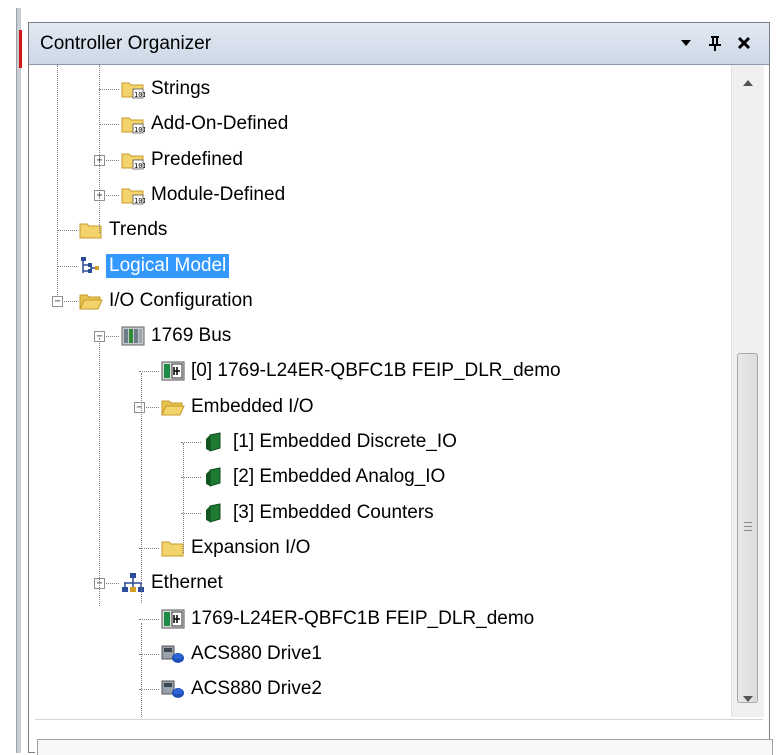 This screenshot has width=777, height=755. Describe the element at coordinates (187, 583) in the screenshot. I see `tree-node-label: Ethernet` at that location.